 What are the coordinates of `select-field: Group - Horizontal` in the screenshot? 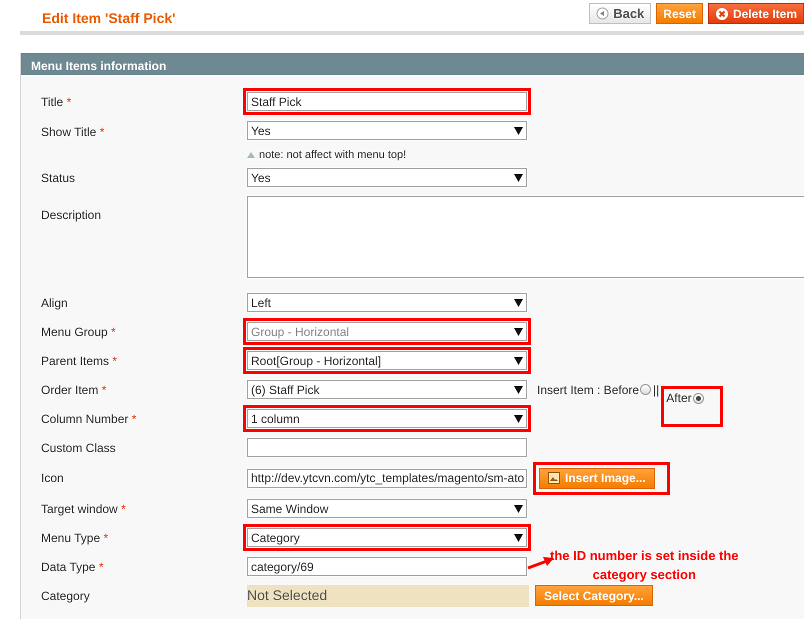 It's located at (387, 331).